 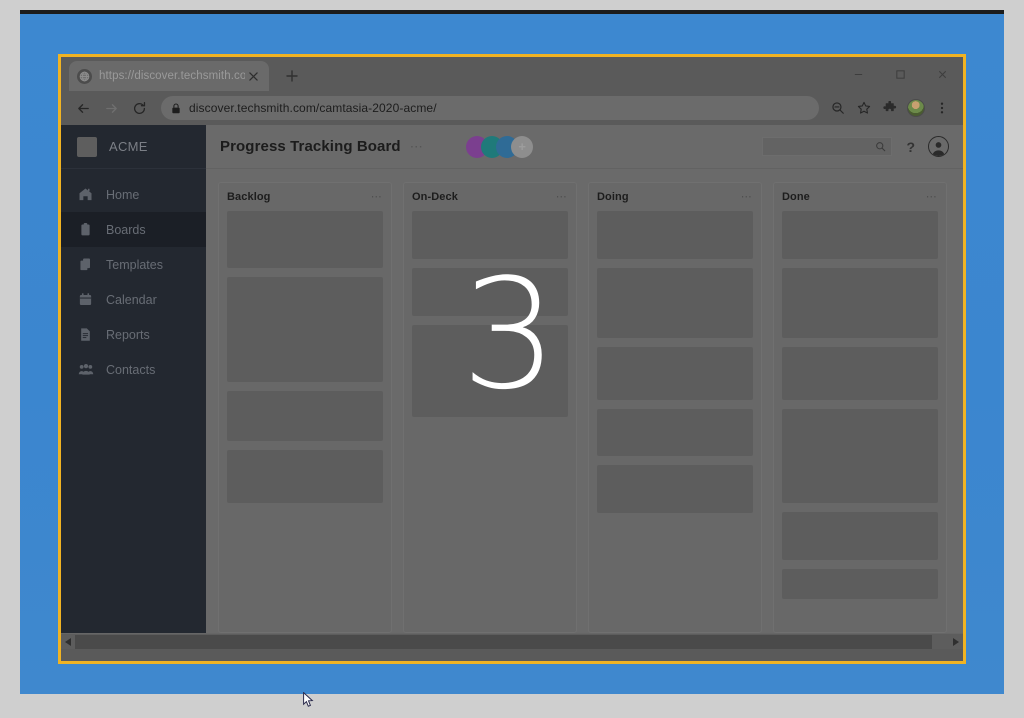 I want to click on sidebar-item-reports: Reports, so click(x=133, y=334).